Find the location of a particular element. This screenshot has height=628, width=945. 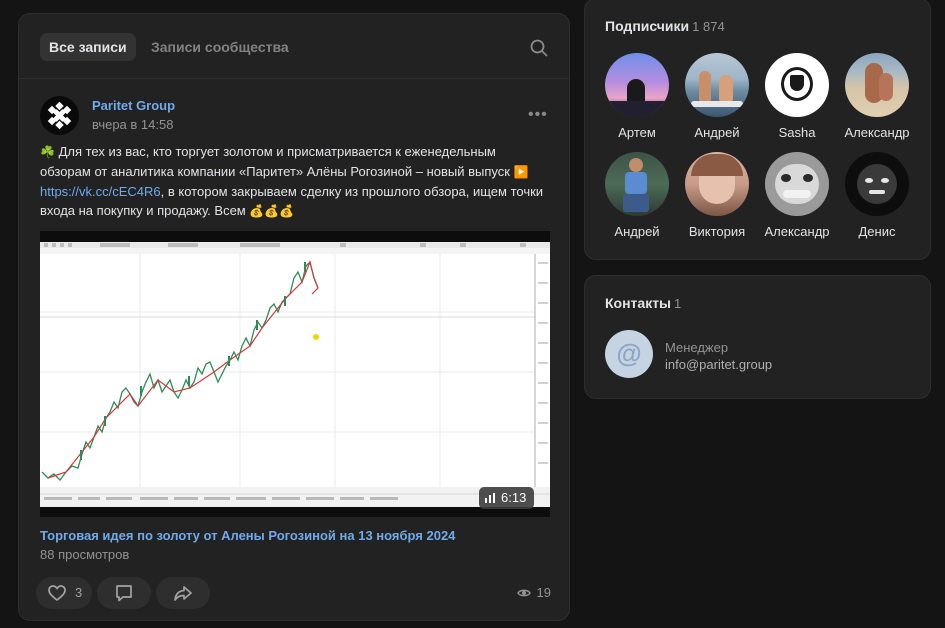

play-icon: ▶️ is located at coordinates (521, 172).